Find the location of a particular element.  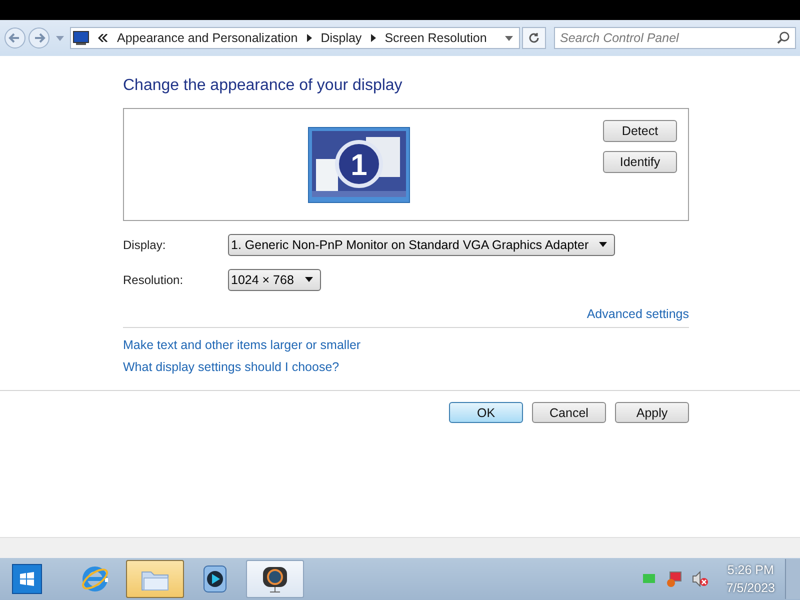

monitor-drawing: 1 is located at coordinates (359, 165).